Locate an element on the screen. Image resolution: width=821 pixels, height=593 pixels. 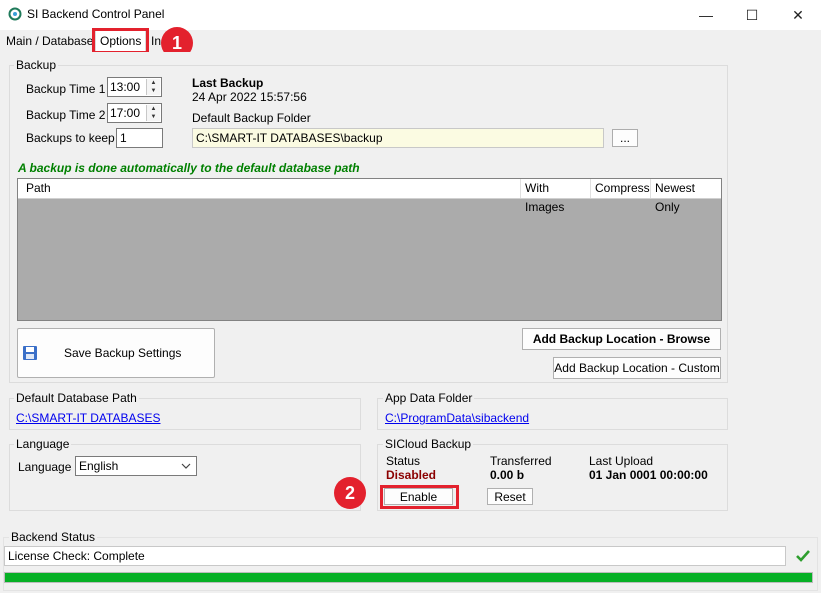
progress-fill is located at coordinates (408, 577).